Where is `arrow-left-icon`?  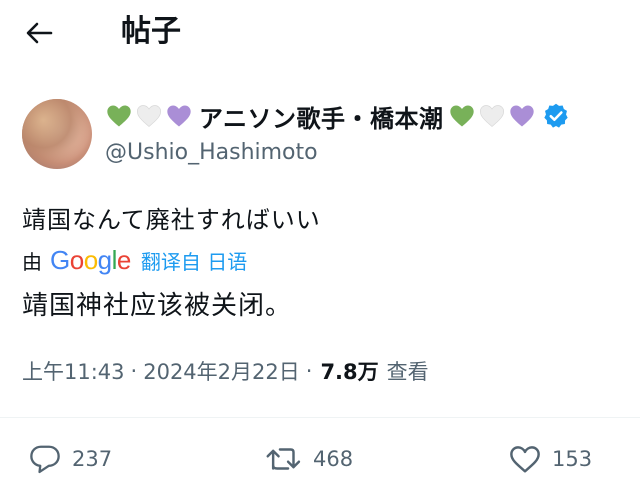 arrow-left-icon is located at coordinates (39, 33).